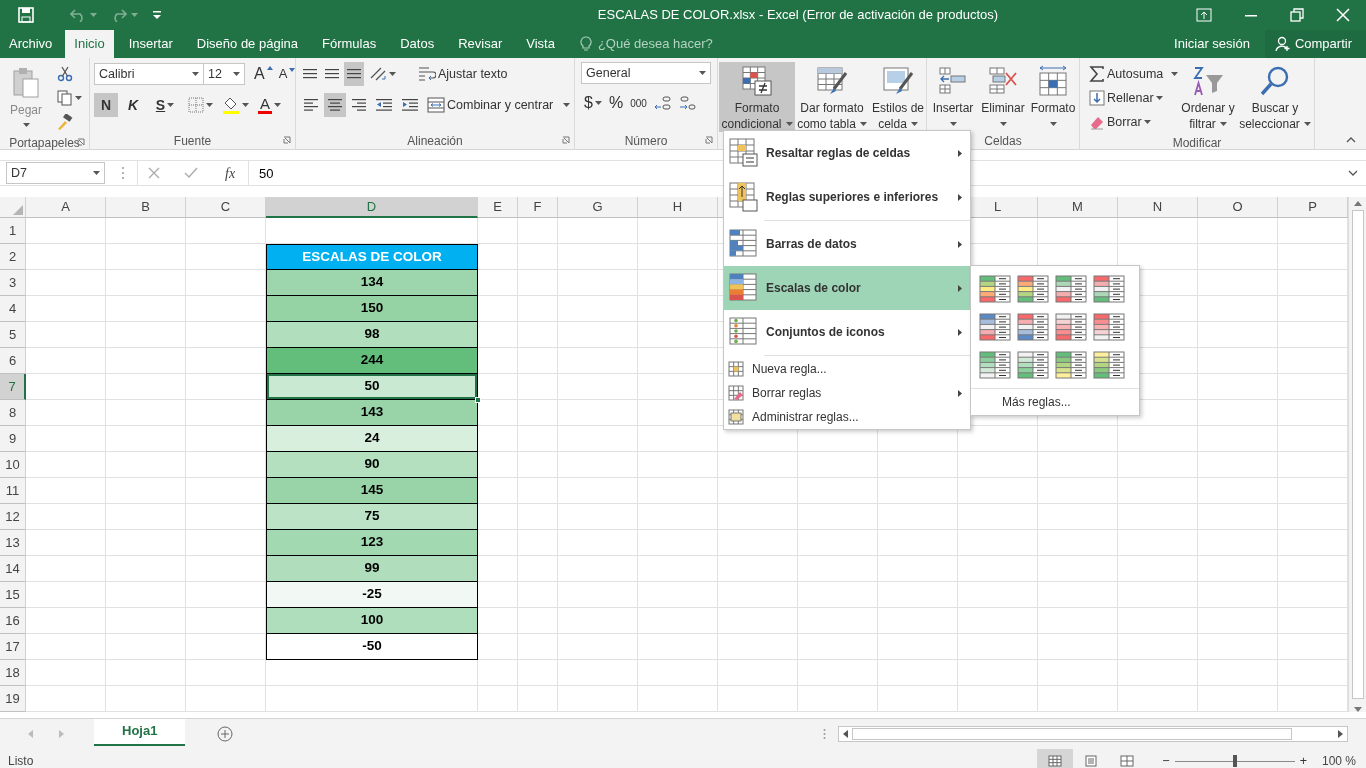 The width and height of the screenshot is (1366, 768). I want to click on clear-button: Borrar, so click(1132, 122).